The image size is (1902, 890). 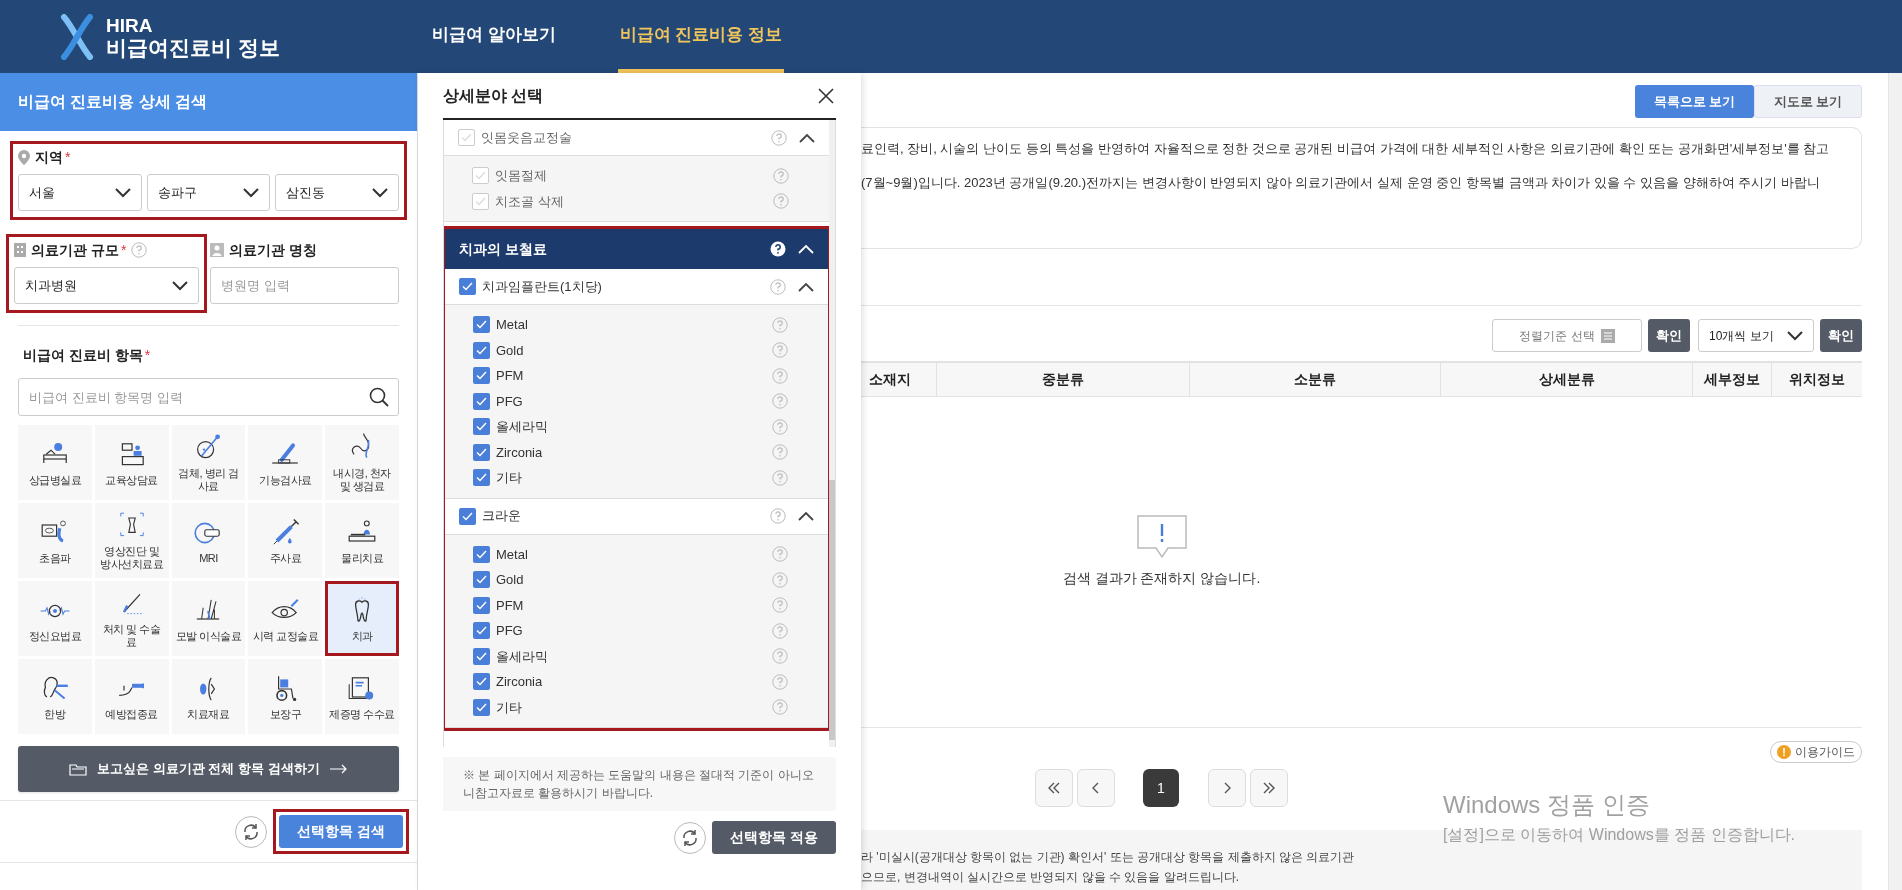 I want to click on option-label: Metal, so click(x=512, y=325).